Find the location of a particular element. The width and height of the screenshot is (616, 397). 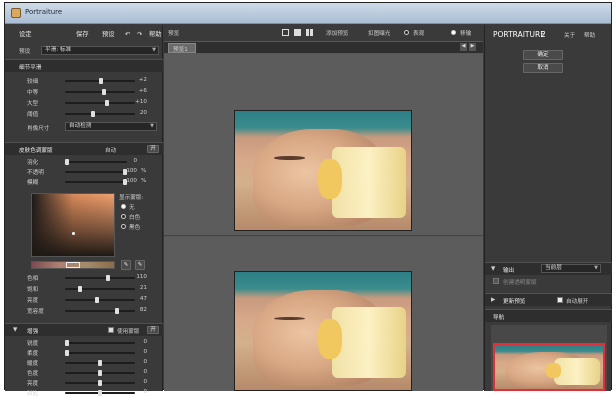

slider-value: +6 is located at coordinates (137, 91).